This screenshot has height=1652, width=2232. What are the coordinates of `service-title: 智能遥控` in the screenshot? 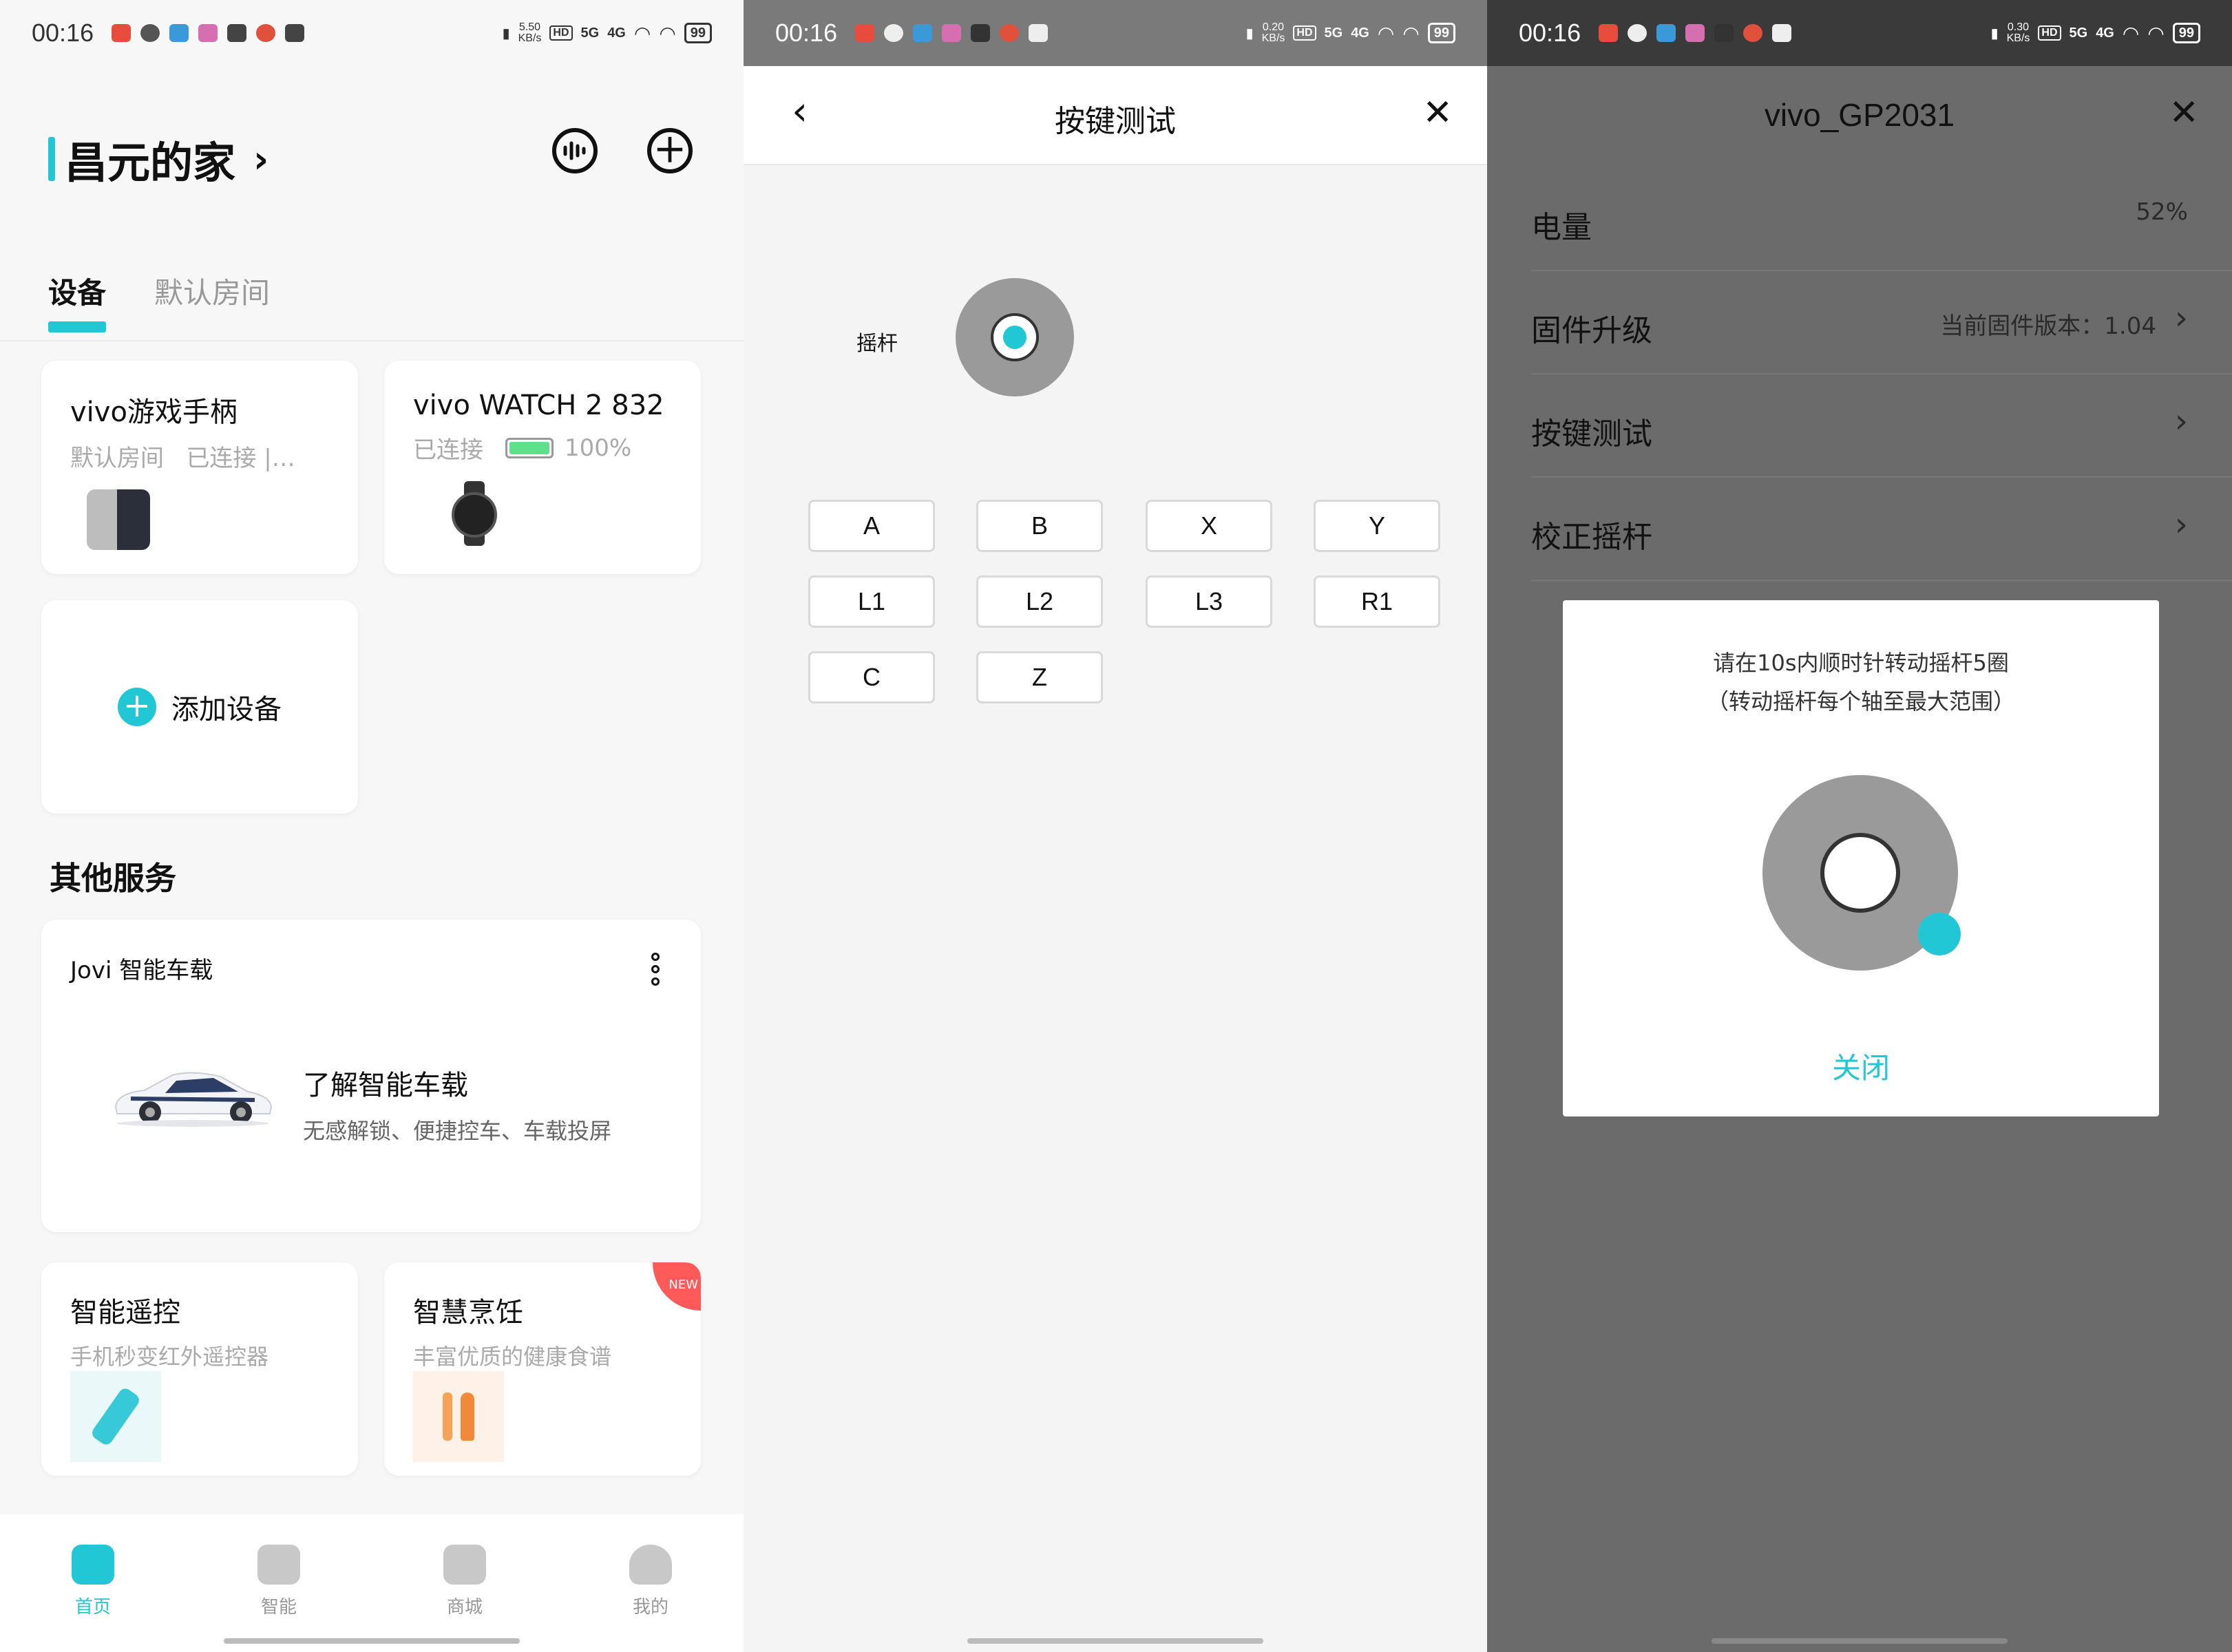 It's located at (125, 1312).